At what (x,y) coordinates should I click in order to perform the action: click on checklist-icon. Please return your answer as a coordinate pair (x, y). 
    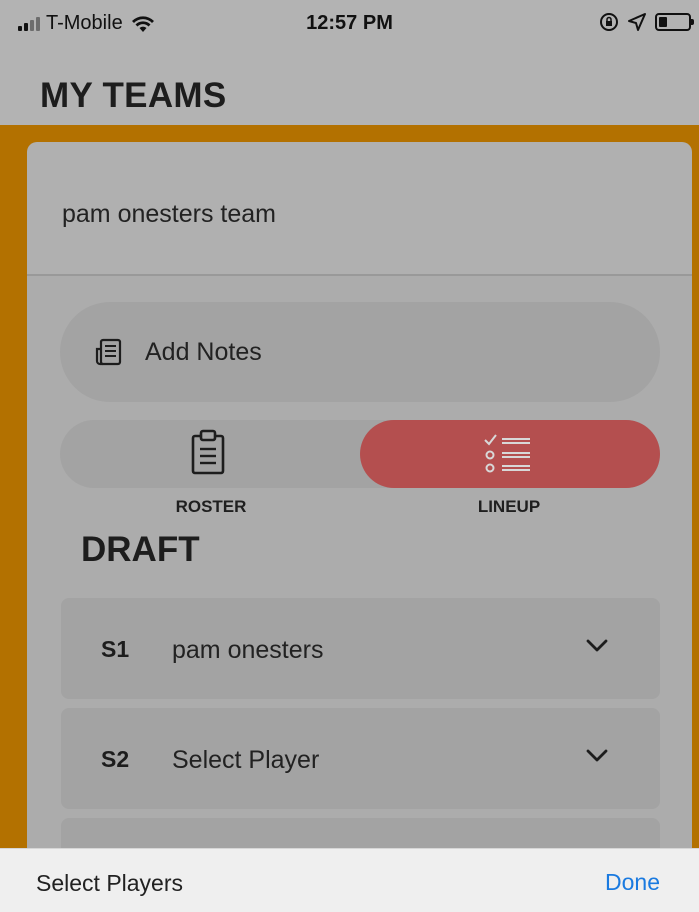
    Looking at the image, I should click on (507, 453).